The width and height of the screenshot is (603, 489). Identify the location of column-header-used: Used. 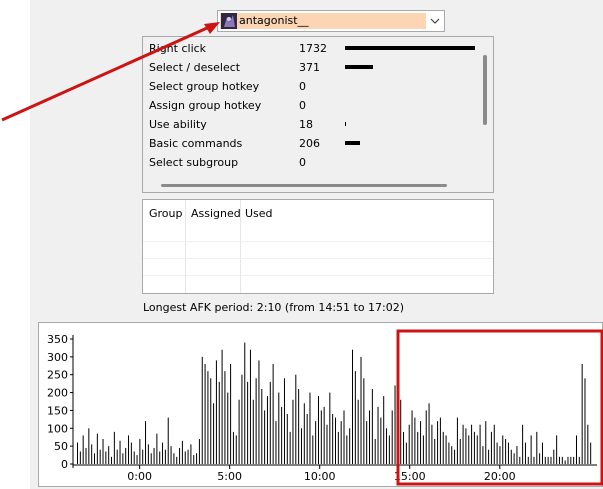
(259, 213).